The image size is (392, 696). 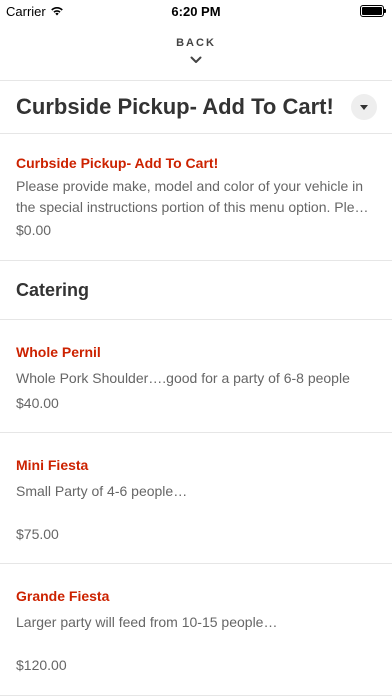 I want to click on back-label: BACK, so click(x=196, y=43).